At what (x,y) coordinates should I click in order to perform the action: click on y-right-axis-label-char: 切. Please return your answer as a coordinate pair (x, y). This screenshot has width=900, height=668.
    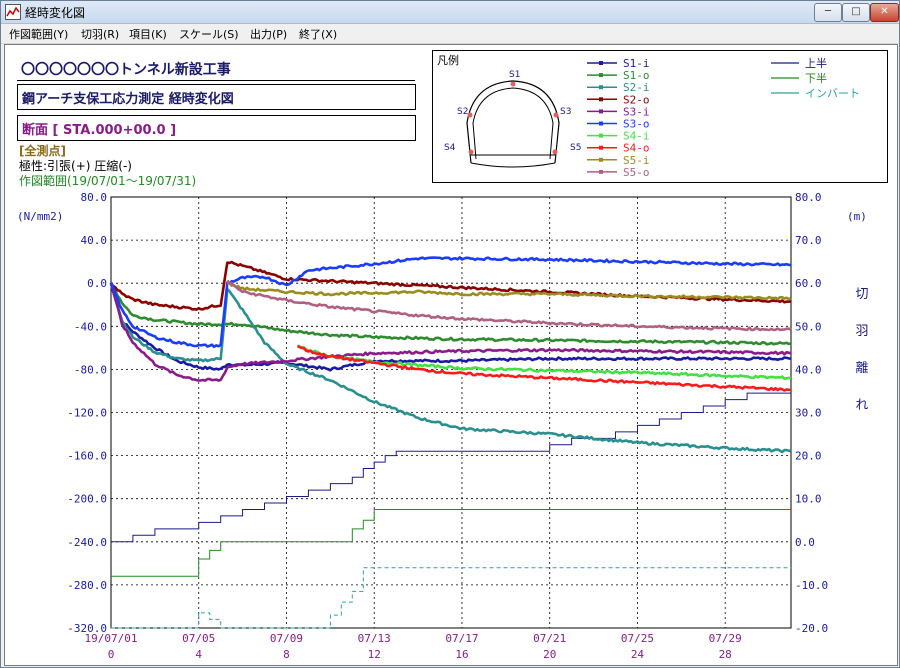
    Looking at the image, I should click on (861, 294).